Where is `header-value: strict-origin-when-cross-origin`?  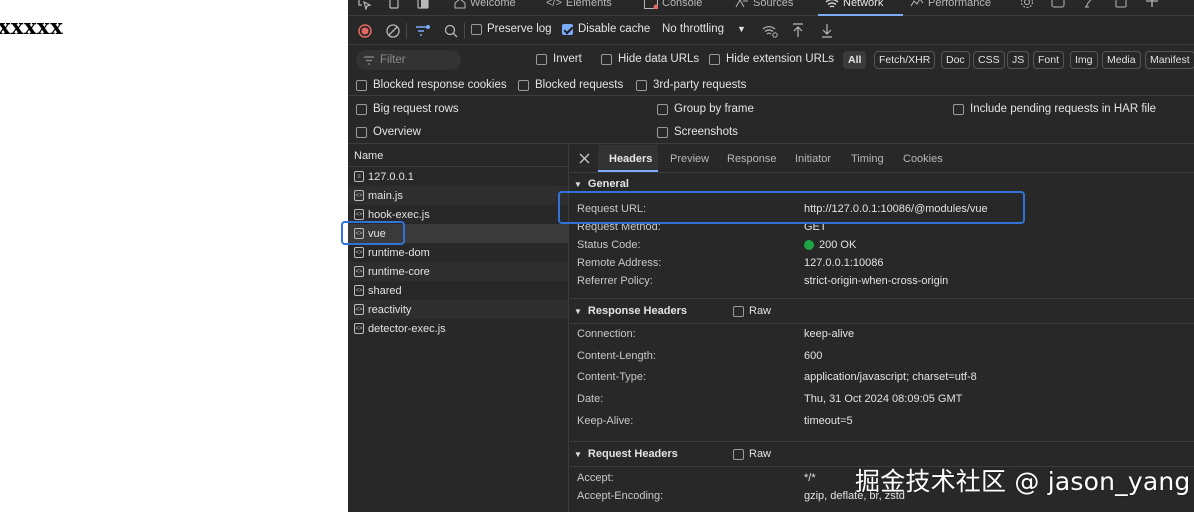 header-value: strict-origin-when-cross-origin is located at coordinates (876, 281).